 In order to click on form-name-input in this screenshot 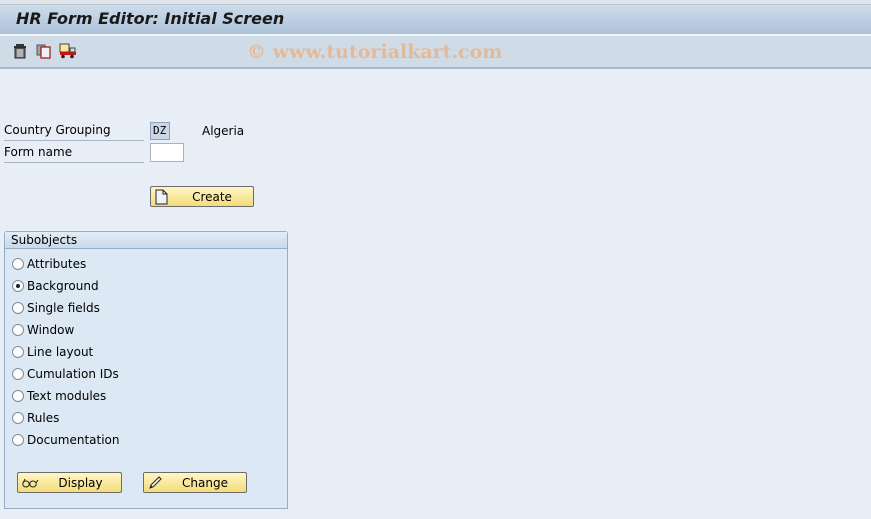, I will do `click(167, 152)`.